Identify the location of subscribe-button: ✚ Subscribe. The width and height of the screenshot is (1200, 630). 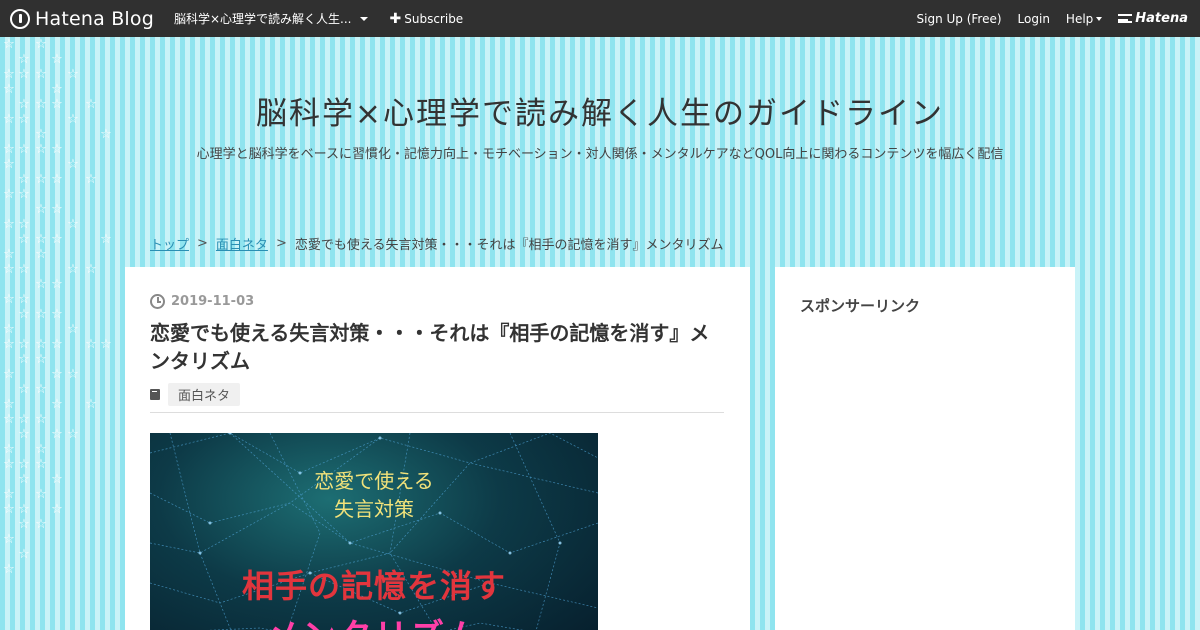
(427, 19).